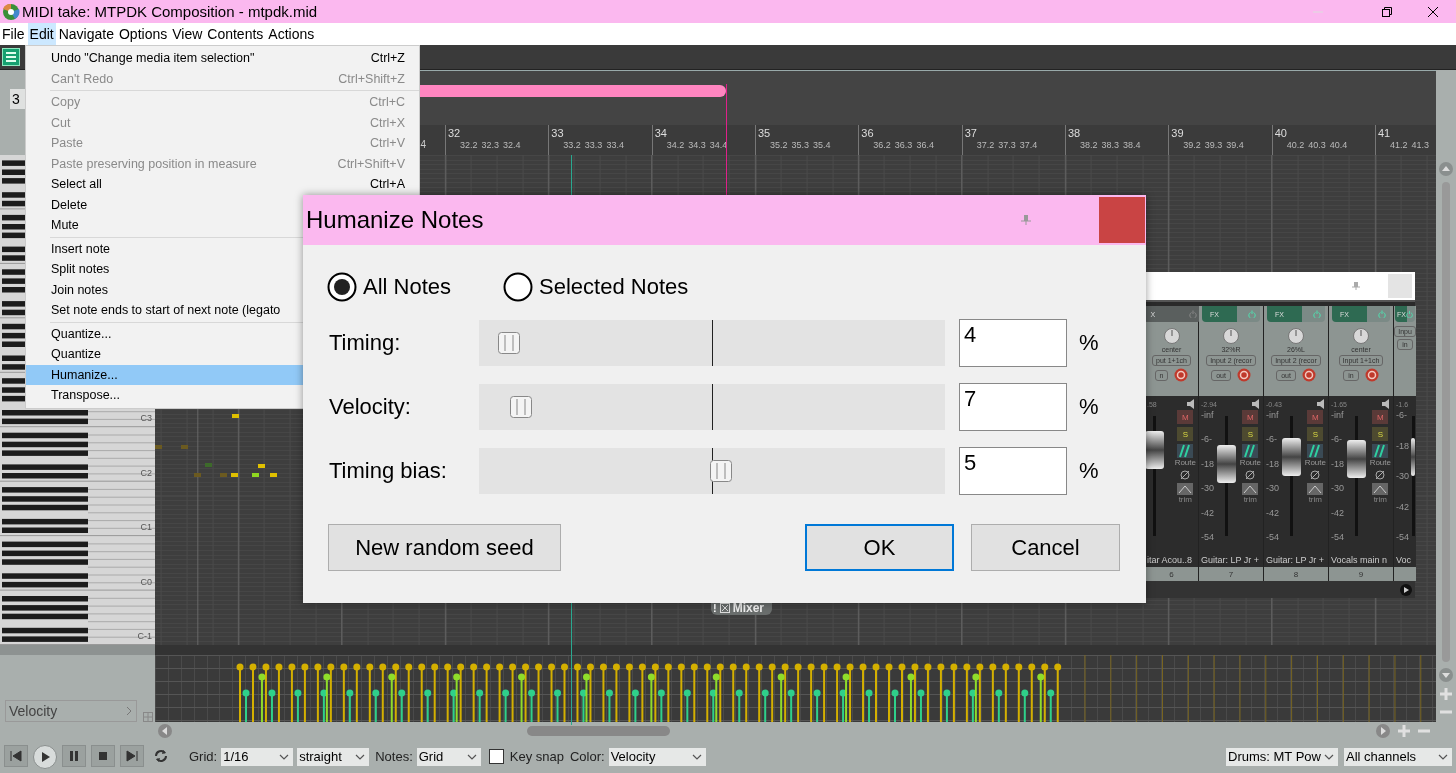 Image resolution: width=1456 pixels, height=773 pixels. What do you see at coordinates (657, 756) in the screenshot?
I see `color-mode-dropdown: Velocity` at bounding box center [657, 756].